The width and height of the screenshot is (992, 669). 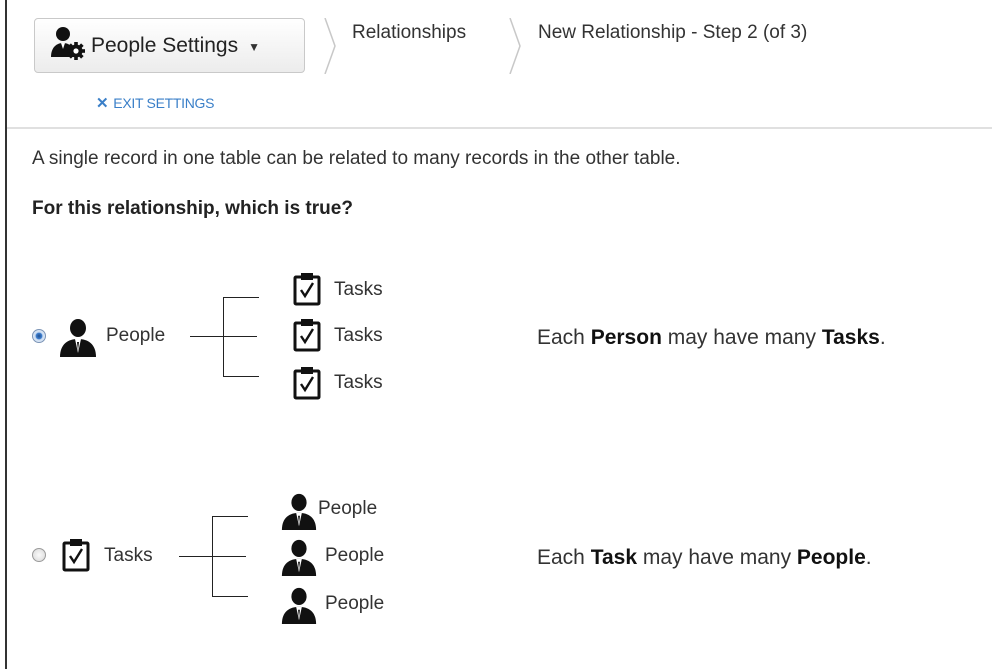 I want to click on people-settings-button: People Settings ▼, so click(x=169, y=45).